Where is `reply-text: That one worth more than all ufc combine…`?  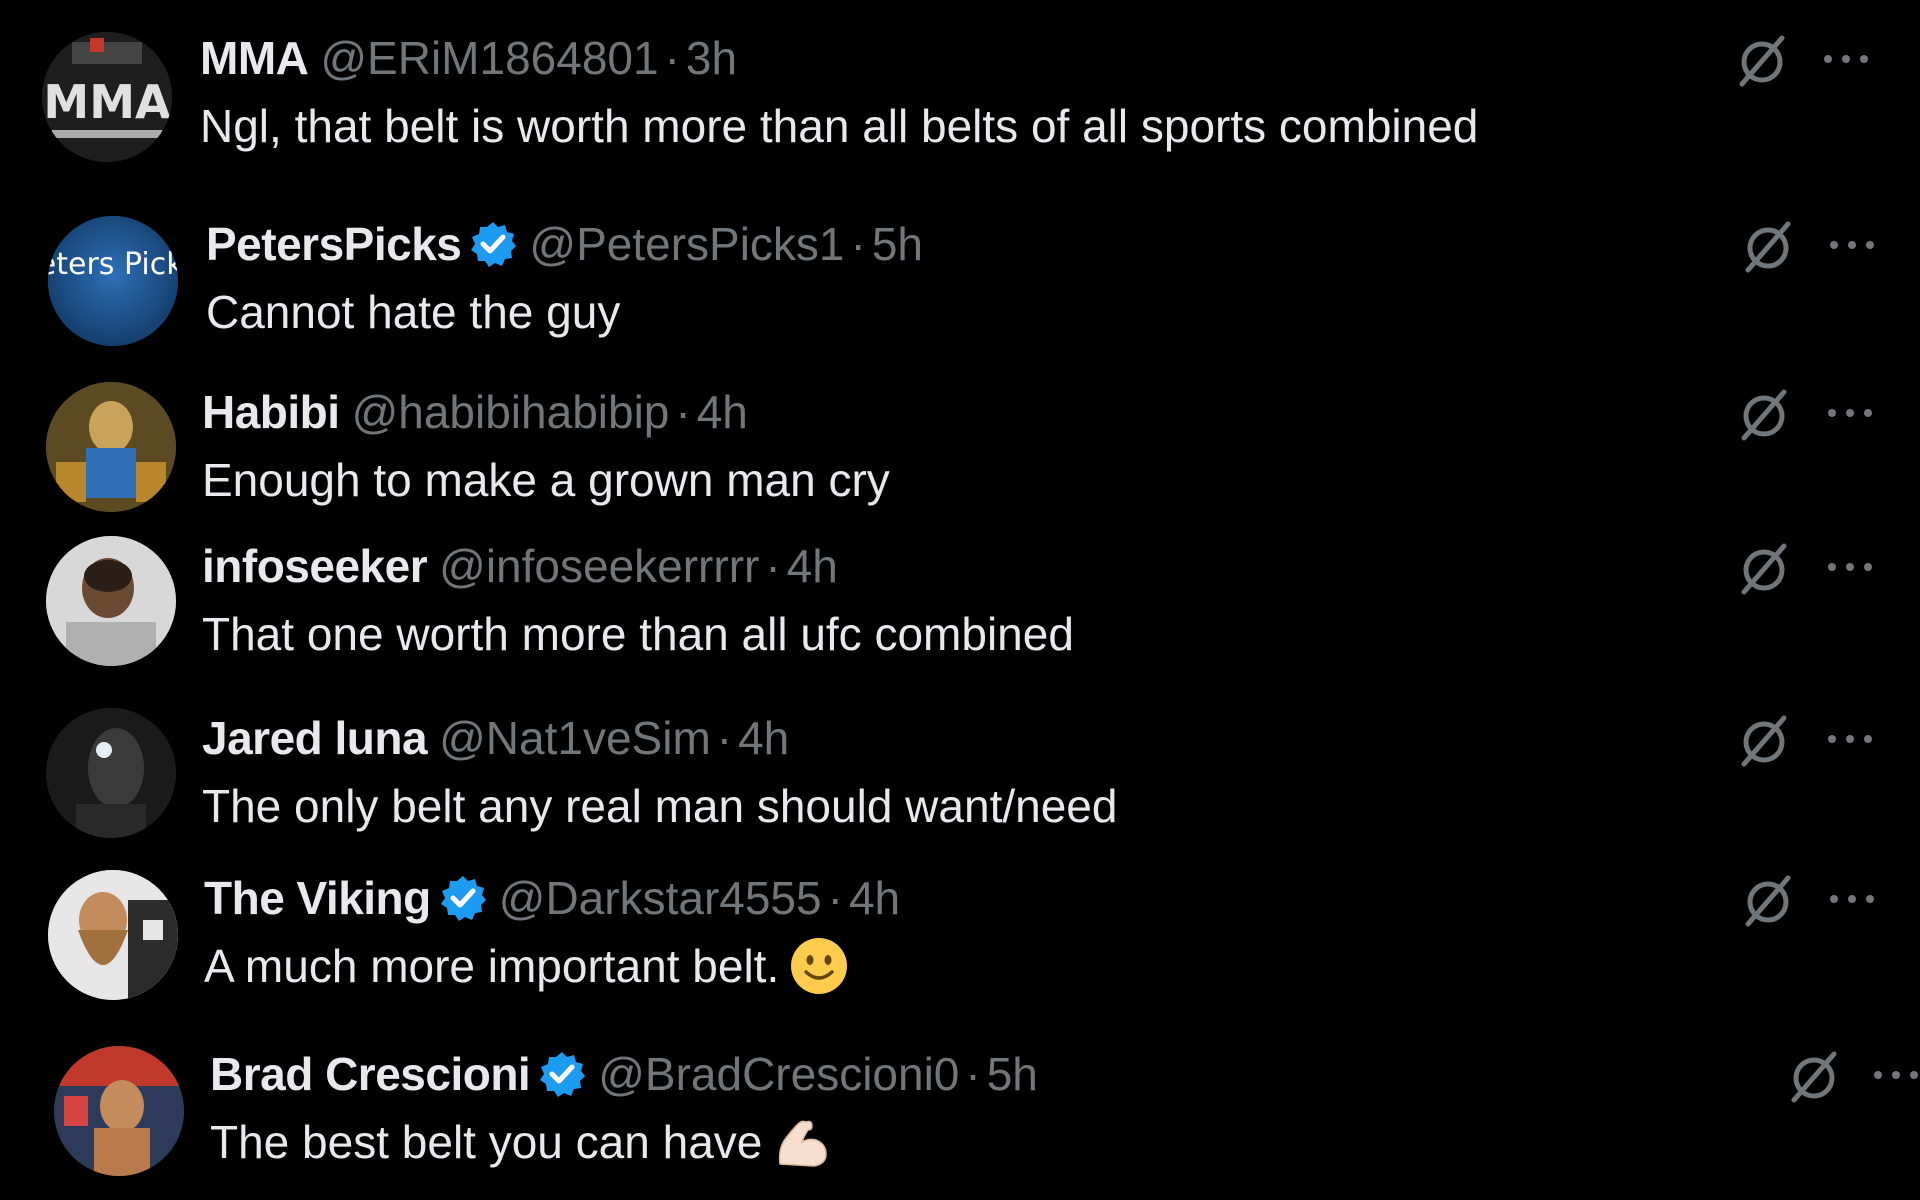 reply-text: That one worth more than all ufc combine… is located at coordinates (638, 634).